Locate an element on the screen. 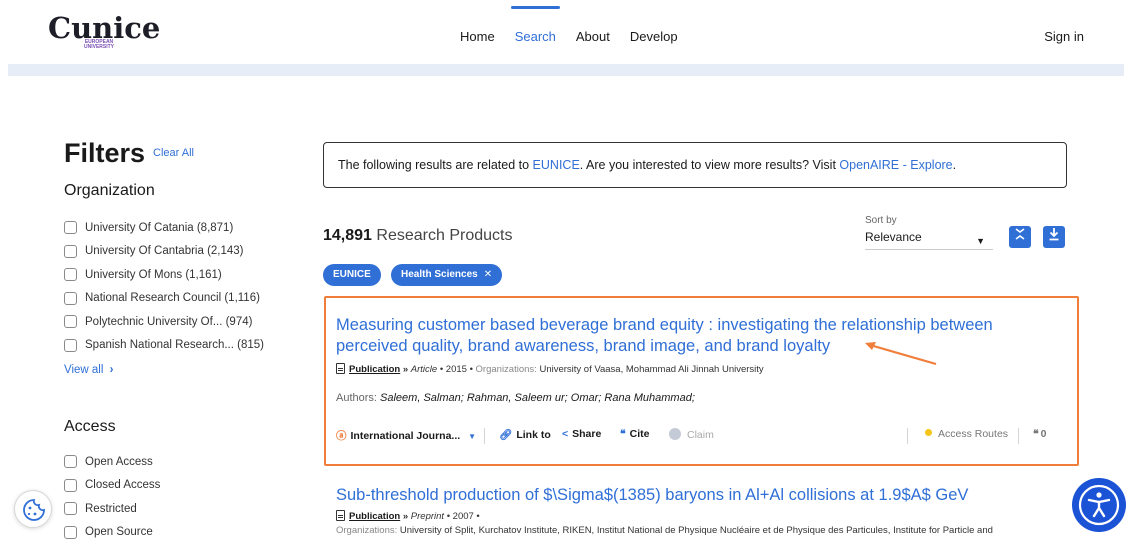  nav-search: Search is located at coordinates (535, 32).